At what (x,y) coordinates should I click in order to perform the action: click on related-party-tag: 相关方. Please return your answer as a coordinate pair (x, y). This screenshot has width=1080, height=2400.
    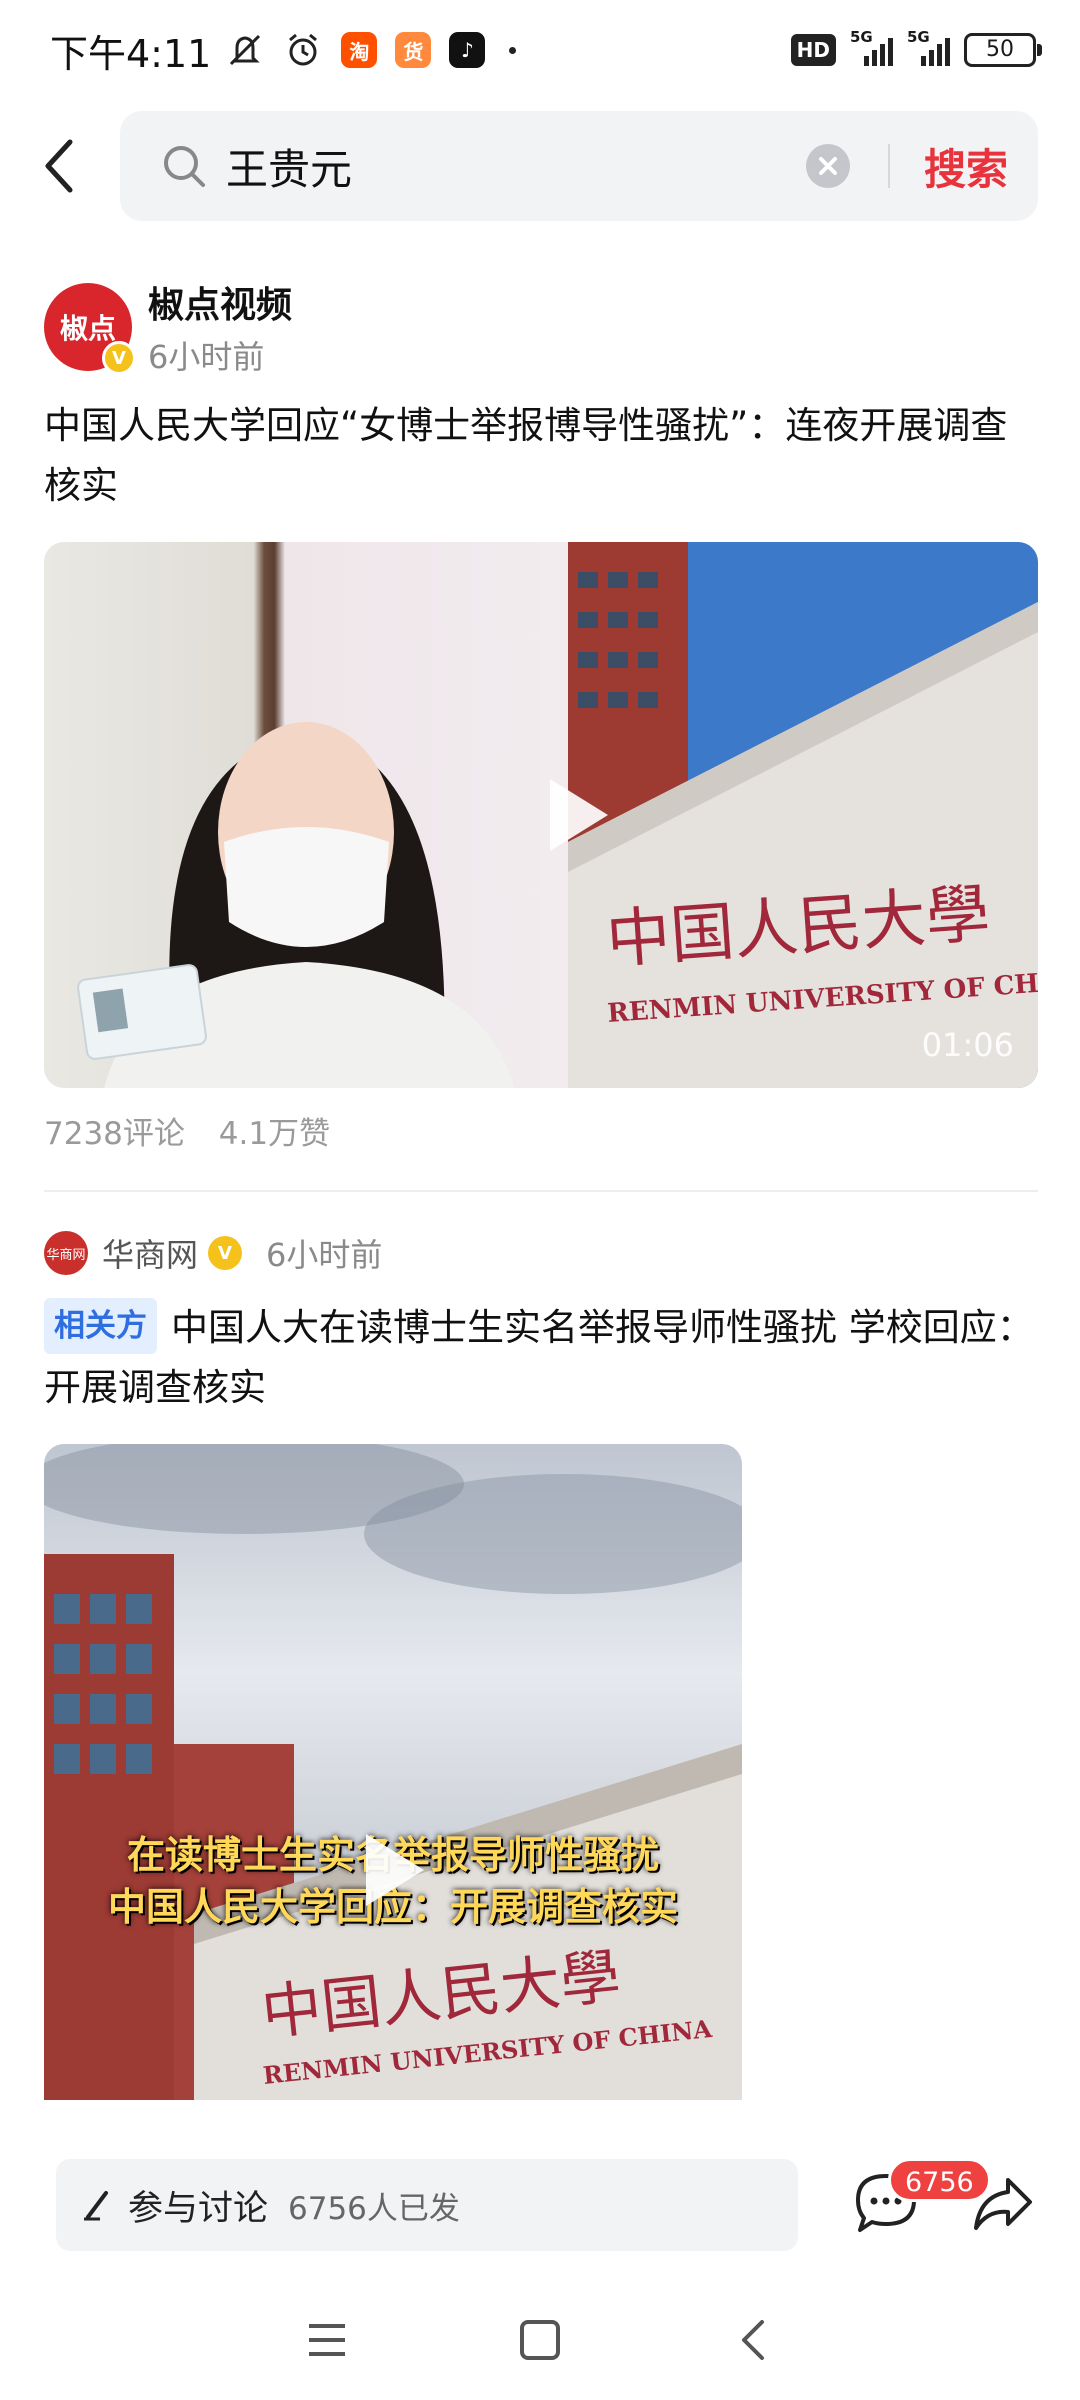
    Looking at the image, I should click on (100, 1326).